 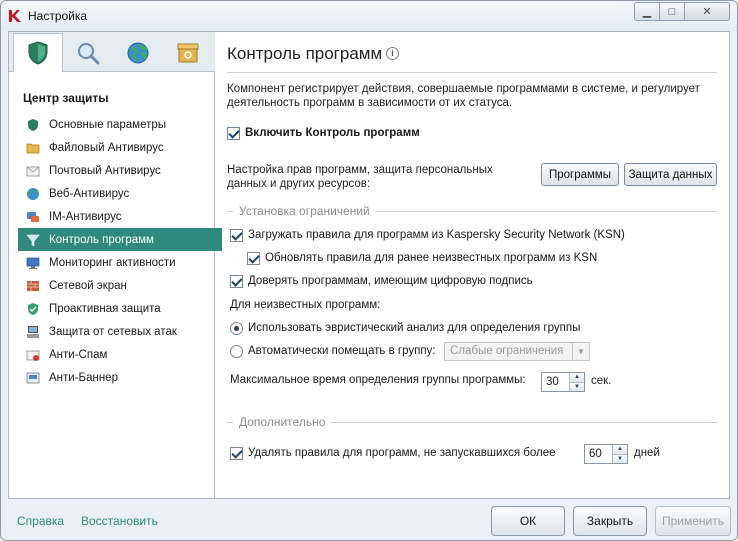 I want to click on apply-button: Применить, so click(x=693, y=521).